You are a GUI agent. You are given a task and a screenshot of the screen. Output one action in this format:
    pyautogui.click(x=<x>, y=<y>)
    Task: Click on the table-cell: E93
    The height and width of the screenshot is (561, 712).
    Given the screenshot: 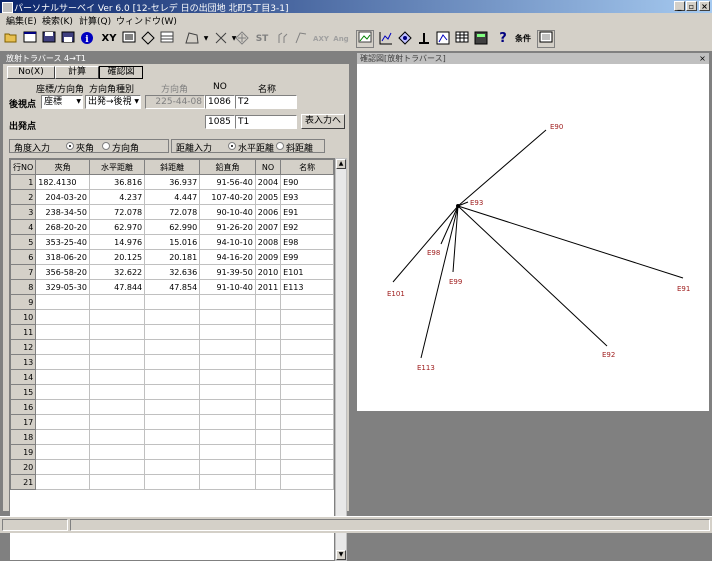 What is the action you would take?
    pyautogui.click(x=307, y=197)
    